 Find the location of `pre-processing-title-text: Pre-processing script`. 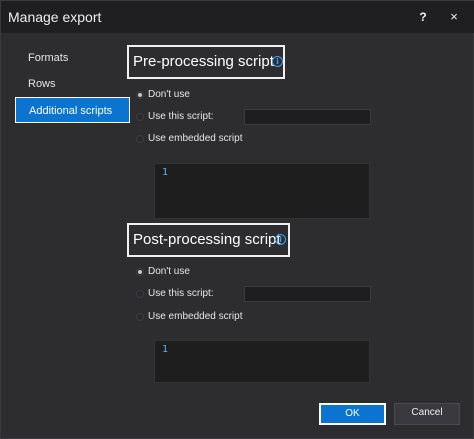

pre-processing-title-text: Pre-processing script is located at coordinates (203, 61).